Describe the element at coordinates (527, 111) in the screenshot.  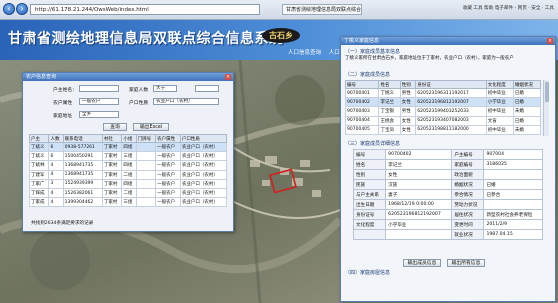
I see `table-cell: 未婚` at that location.